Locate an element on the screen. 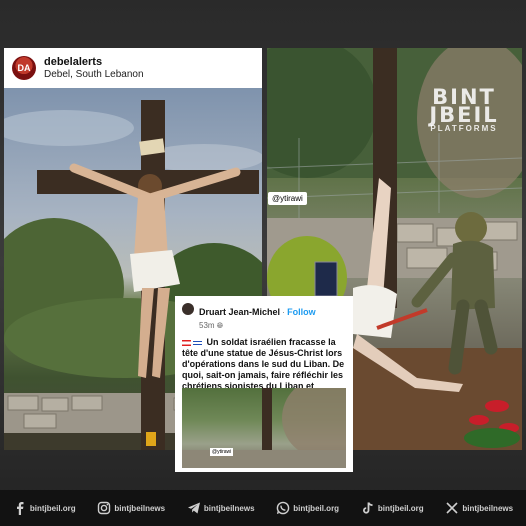 Image resolution: width=526 pixels, height=526 pixels. avatar-initials: DA is located at coordinates (24, 68).